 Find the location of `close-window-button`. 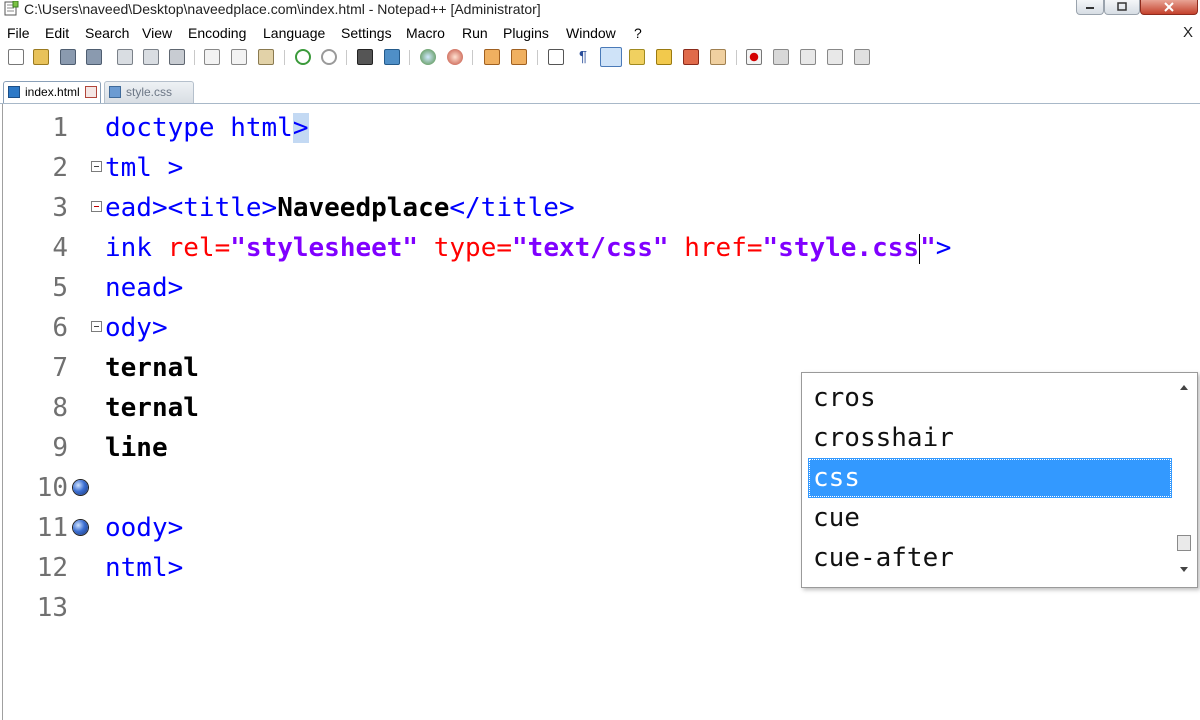

close-window-button is located at coordinates (1169, 7).